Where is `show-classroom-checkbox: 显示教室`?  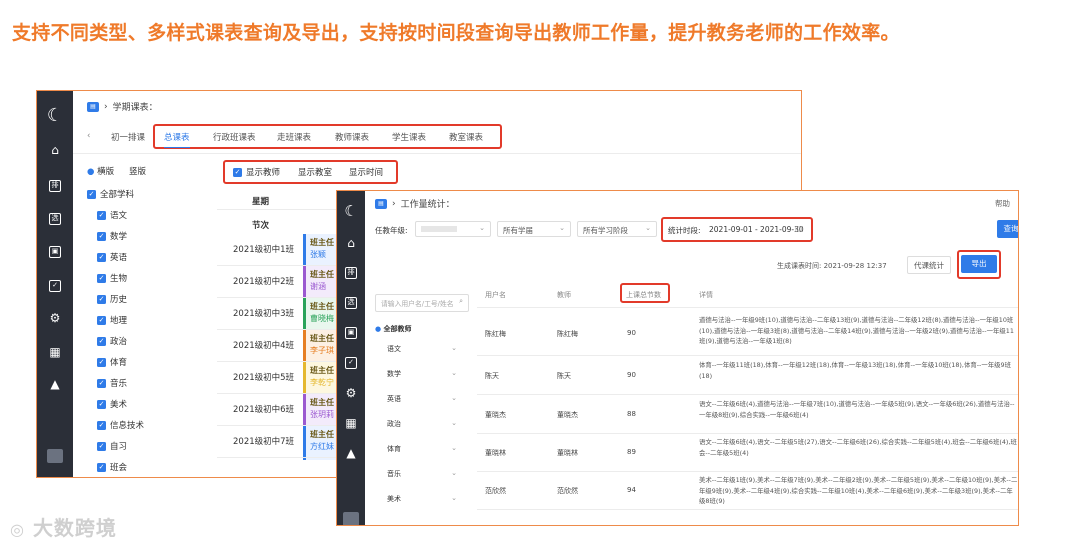
show-classroom-checkbox: 显示教室 is located at coordinates (315, 172).